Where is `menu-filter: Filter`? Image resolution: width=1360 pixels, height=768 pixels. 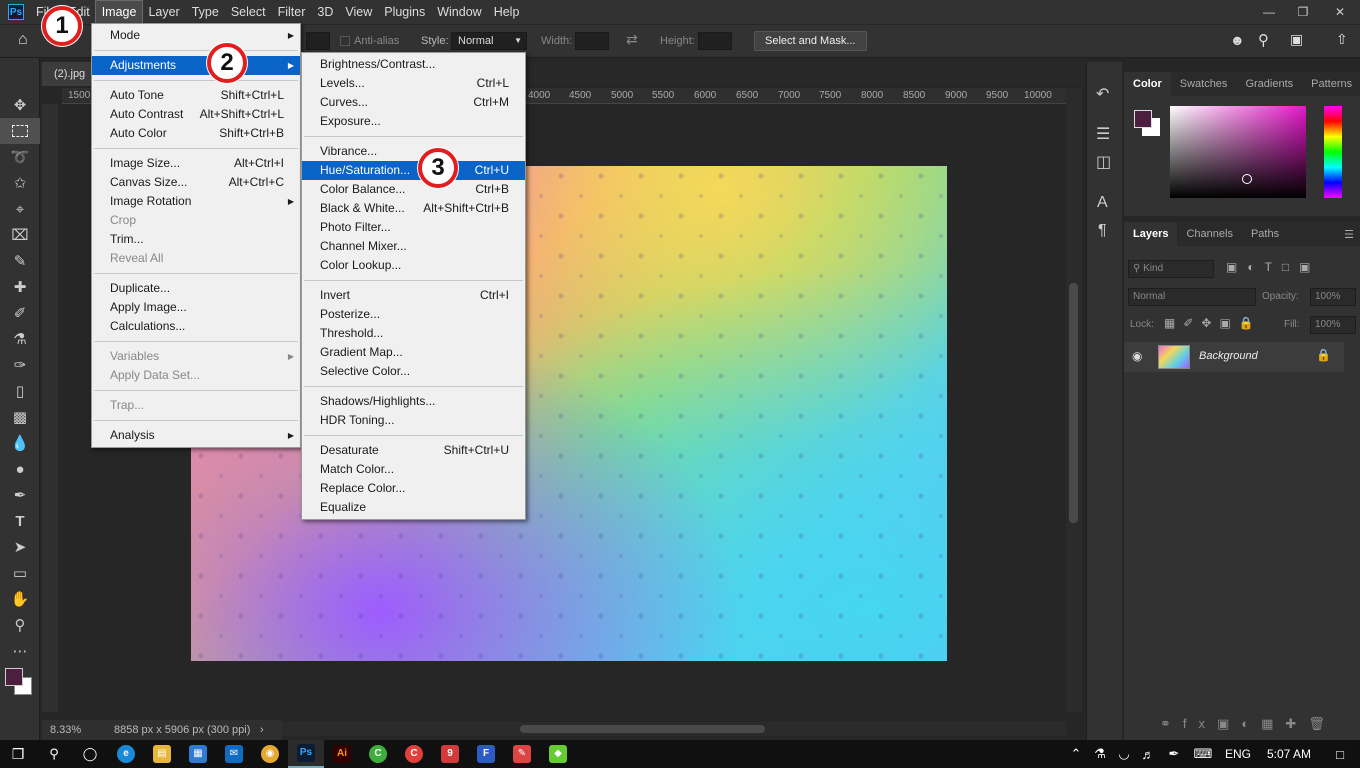 menu-filter: Filter is located at coordinates (292, 12).